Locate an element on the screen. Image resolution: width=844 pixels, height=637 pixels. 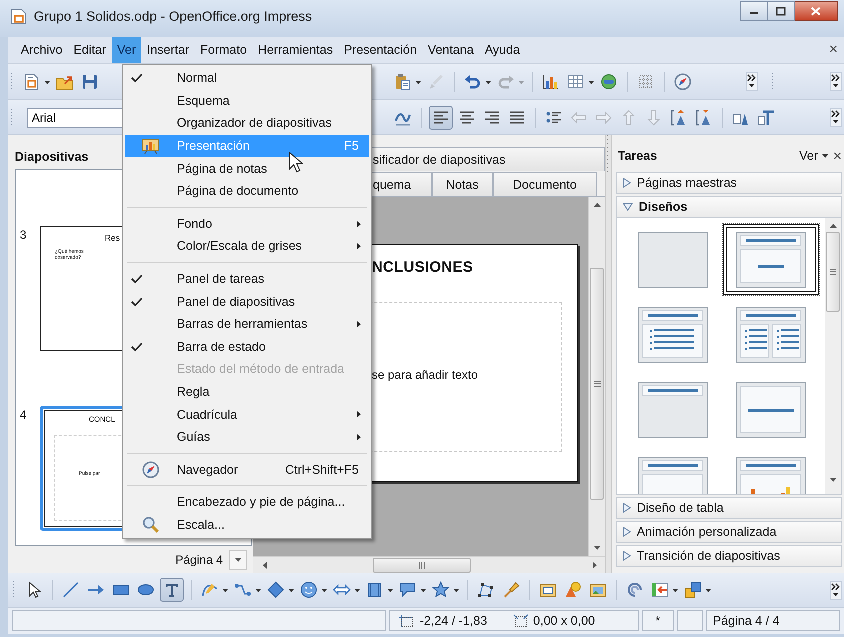
window-title: Grupo 1 Solidos.odp - OpenOffice.org Impress is located at coordinates (173, 16).